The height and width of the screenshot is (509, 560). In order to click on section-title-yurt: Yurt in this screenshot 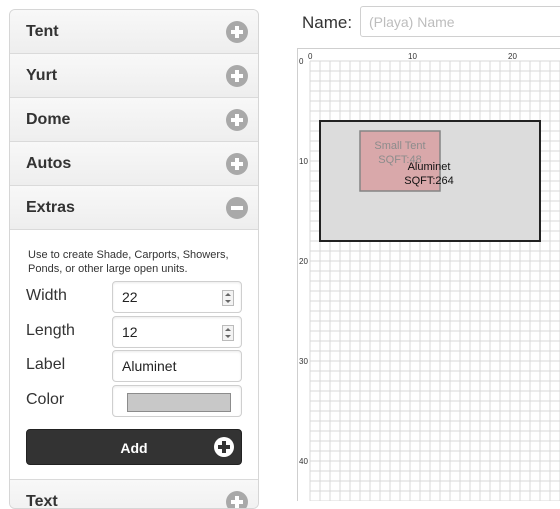, I will do `click(42, 75)`.